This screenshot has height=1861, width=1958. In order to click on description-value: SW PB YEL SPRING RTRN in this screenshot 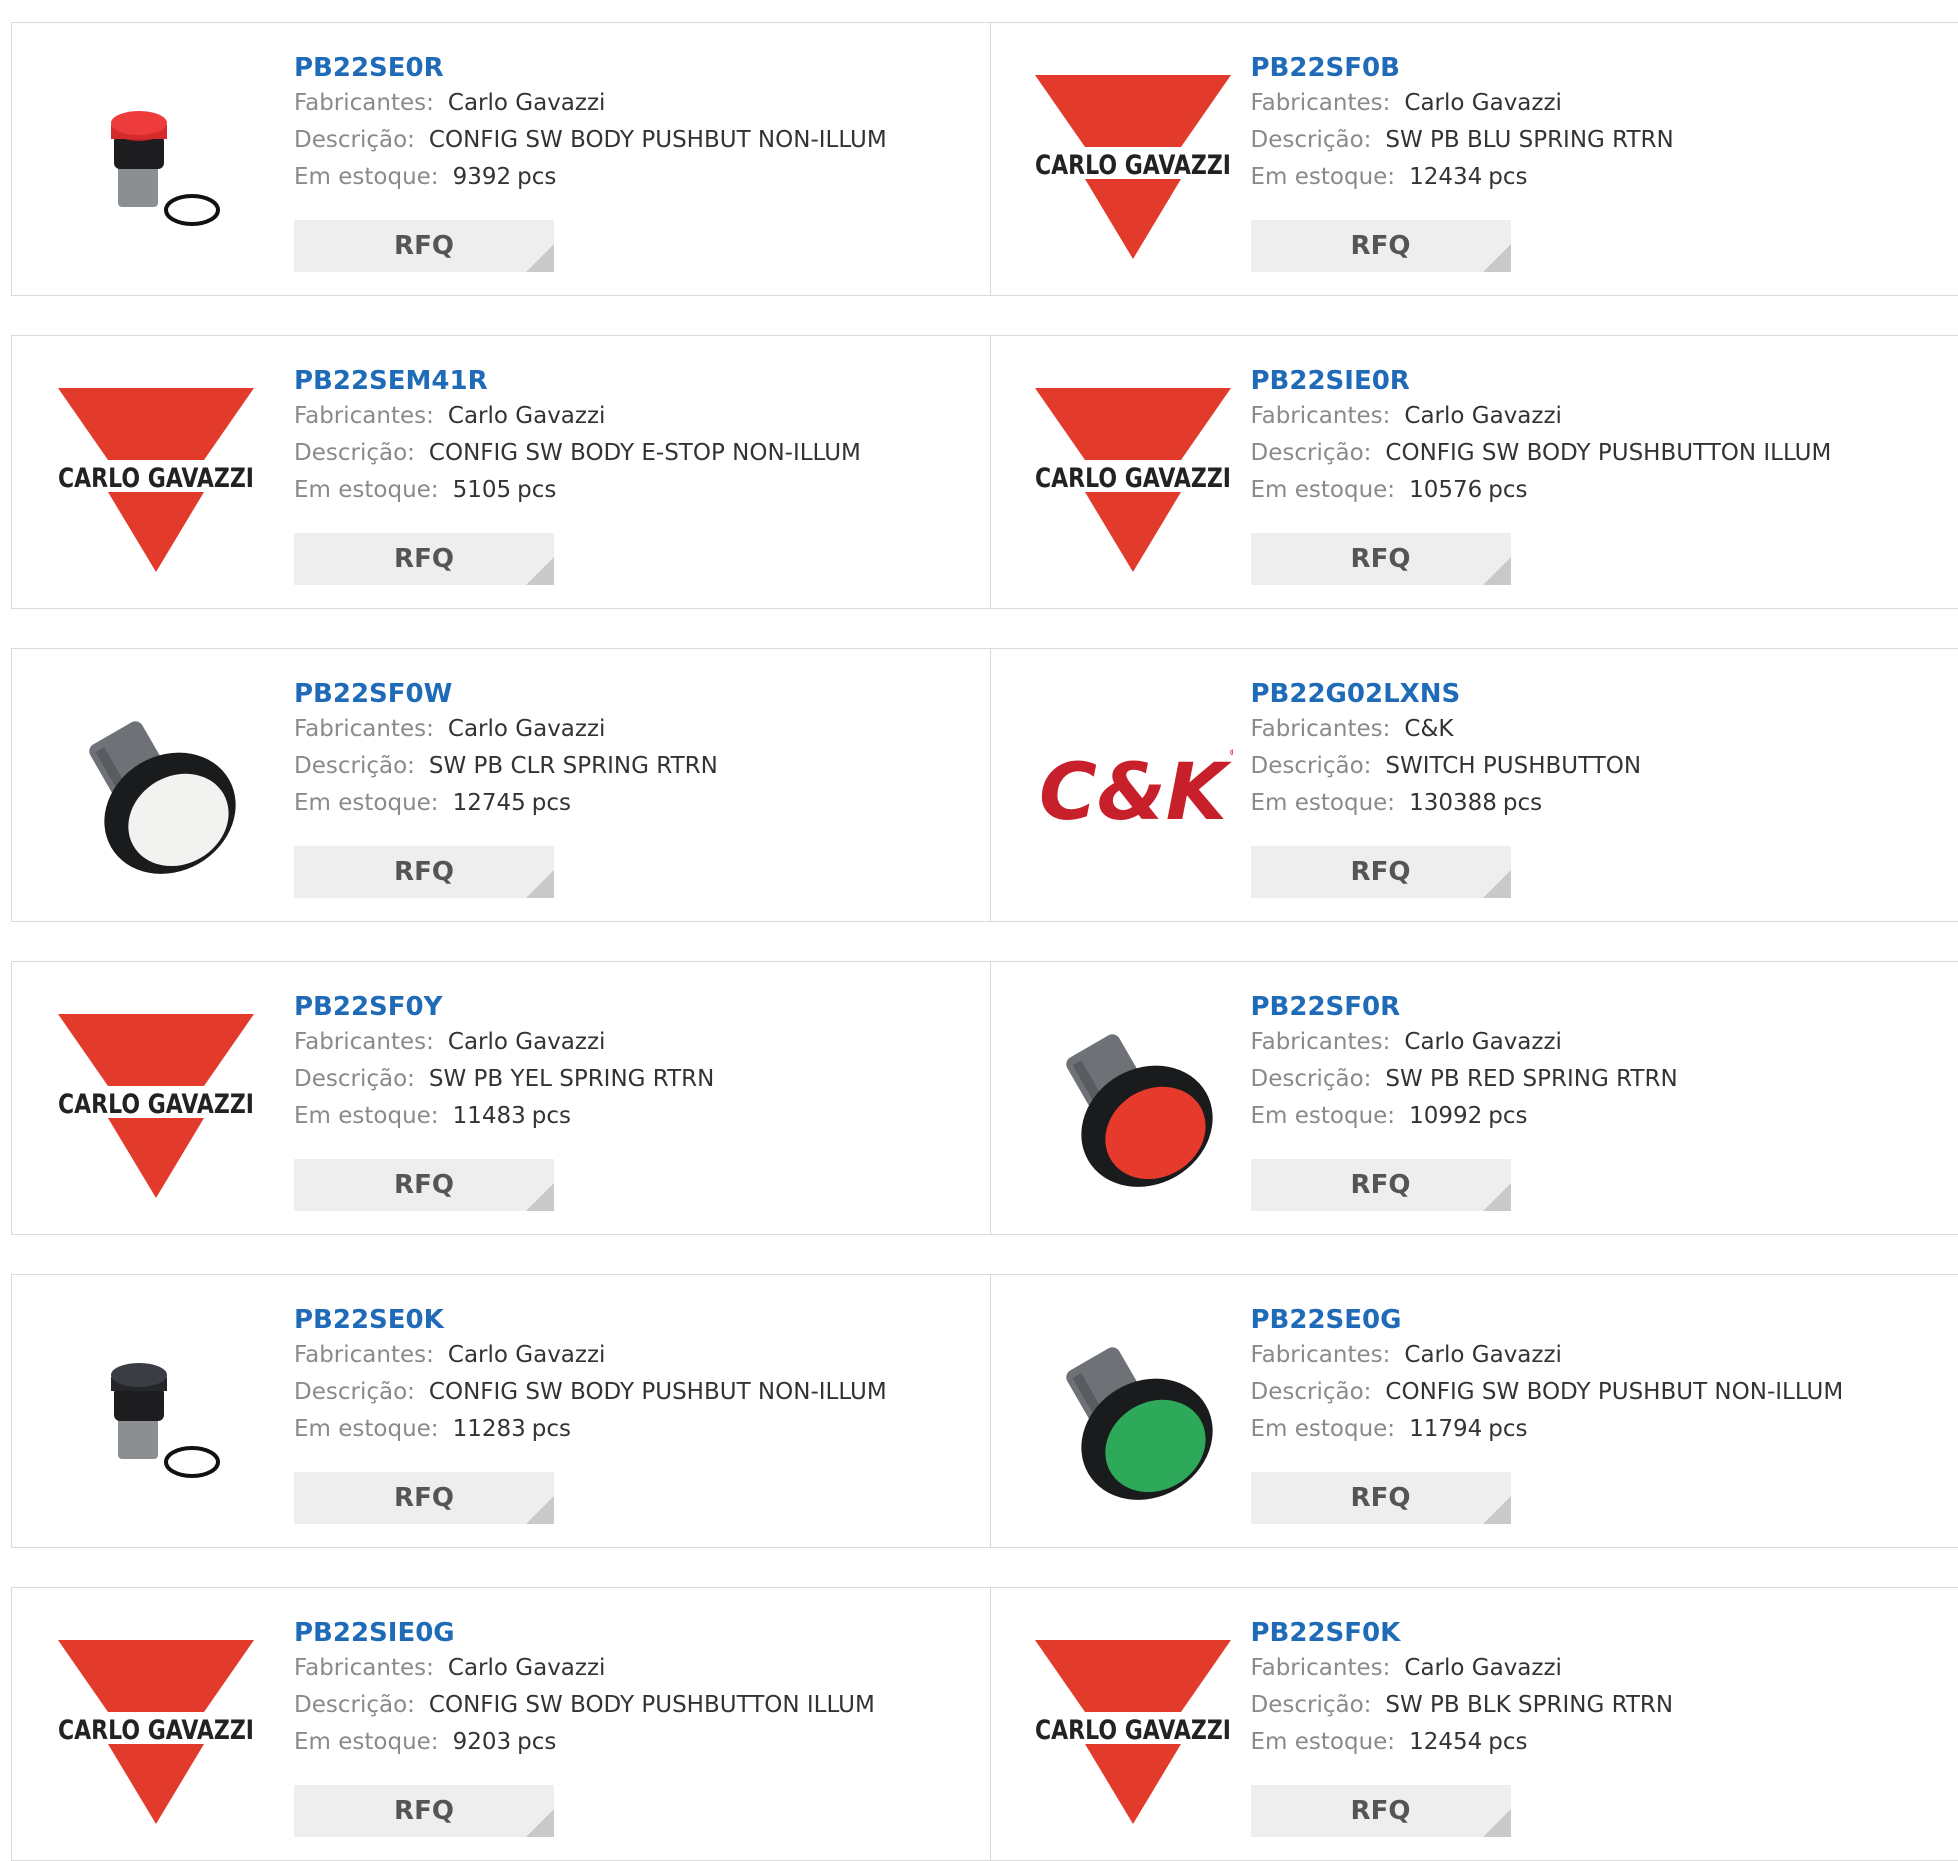, I will do `click(571, 1079)`.